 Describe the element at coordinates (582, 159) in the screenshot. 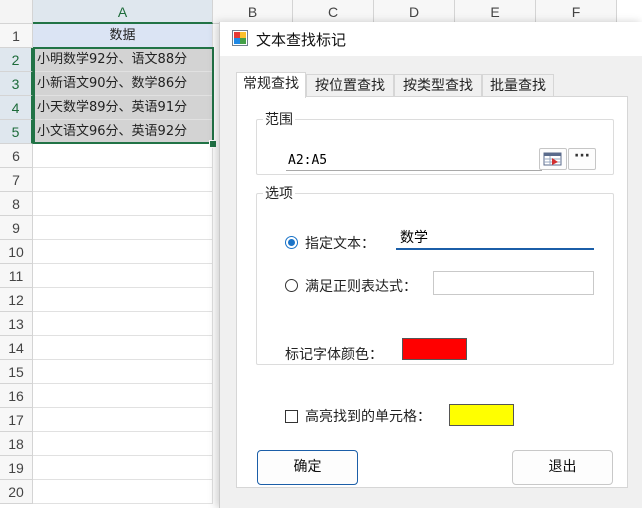

I see `range-more-button: ···` at that location.